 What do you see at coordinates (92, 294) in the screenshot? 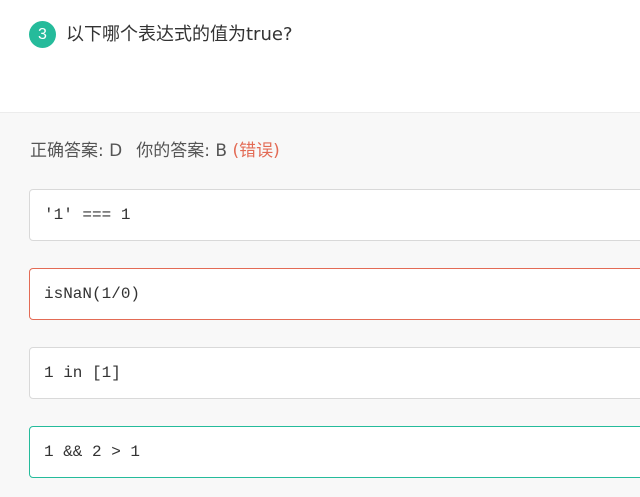
I see `option-b-code: isNaN(1/0)` at bounding box center [92, 294].